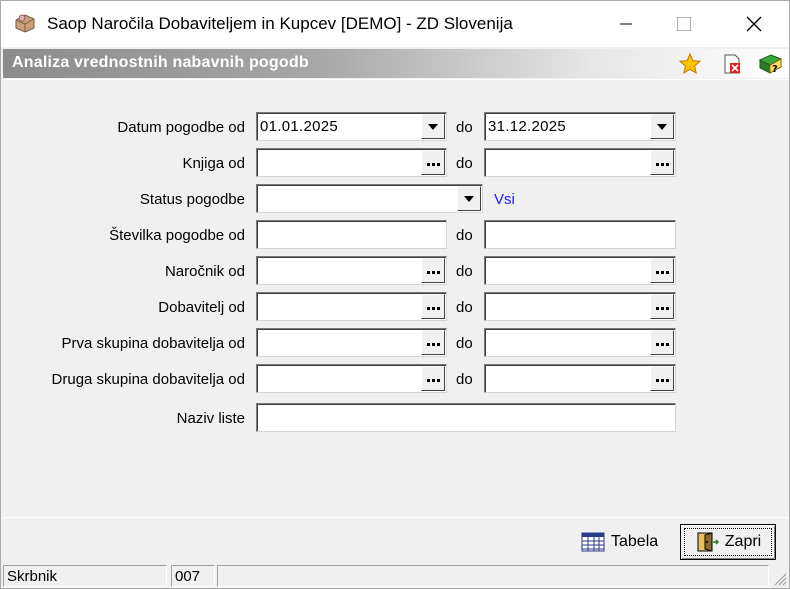 This screenshot has height=589, width=790. Describe the element at coordinates (193, 576) in the screenshot. I see `status-code: 007` at that location.